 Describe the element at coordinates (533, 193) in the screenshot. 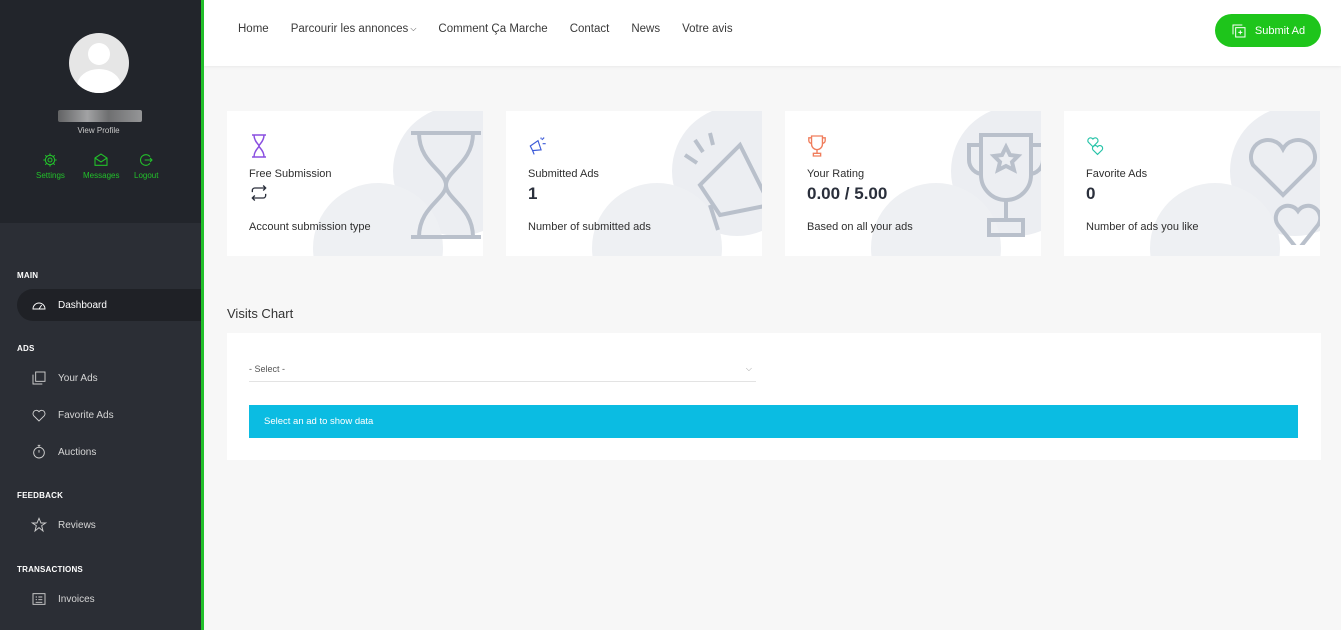

I see `stat-value: 1` at that location.